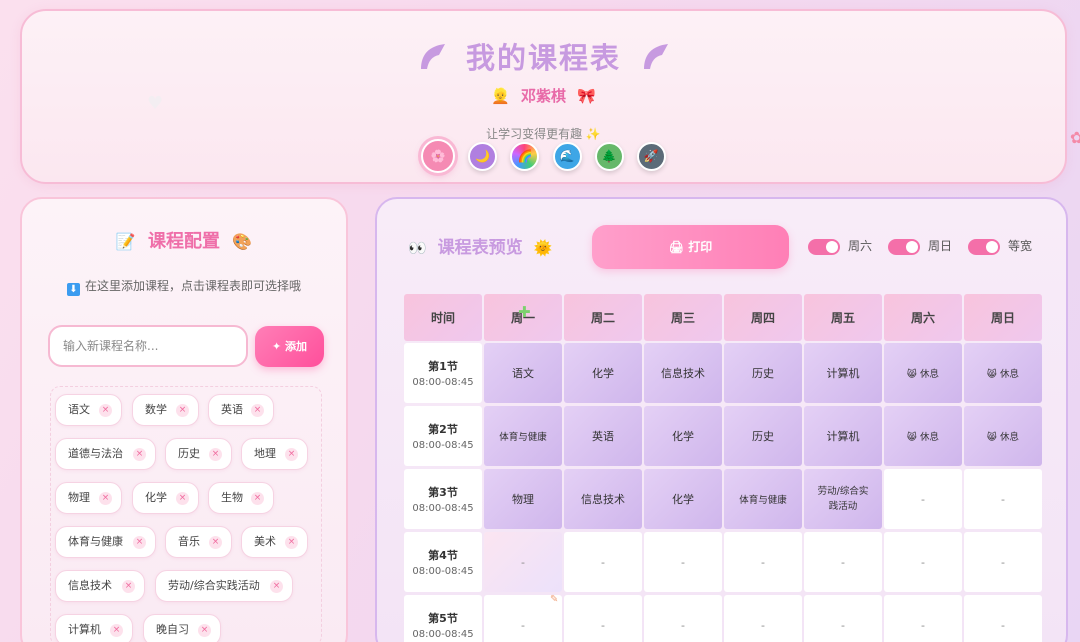 The image size is (1080, 642). Describe the element at coordinates (438, 156) in the screenshot. I see `theme-sakura-button: 🌸` at that location.